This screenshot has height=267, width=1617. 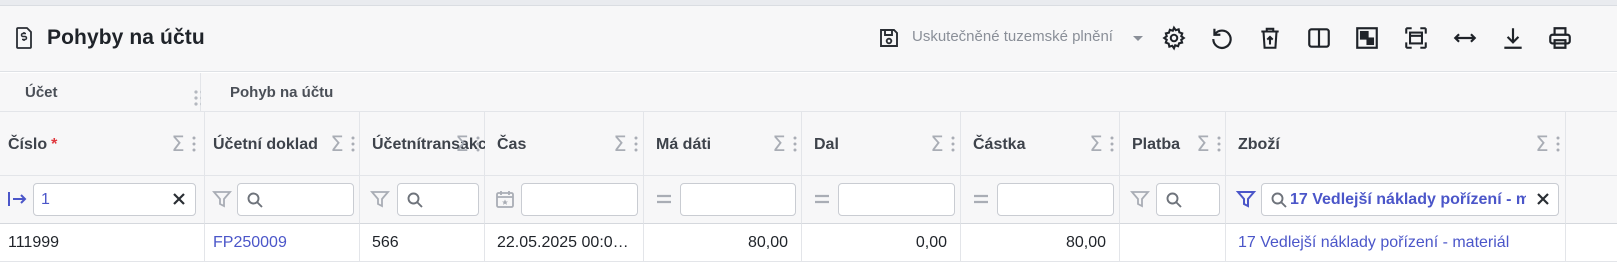 What do you see at coordinates (1156, 144) in the screenshot?
I see `column-header-label: Platba` at bounding box center [1156, 144].